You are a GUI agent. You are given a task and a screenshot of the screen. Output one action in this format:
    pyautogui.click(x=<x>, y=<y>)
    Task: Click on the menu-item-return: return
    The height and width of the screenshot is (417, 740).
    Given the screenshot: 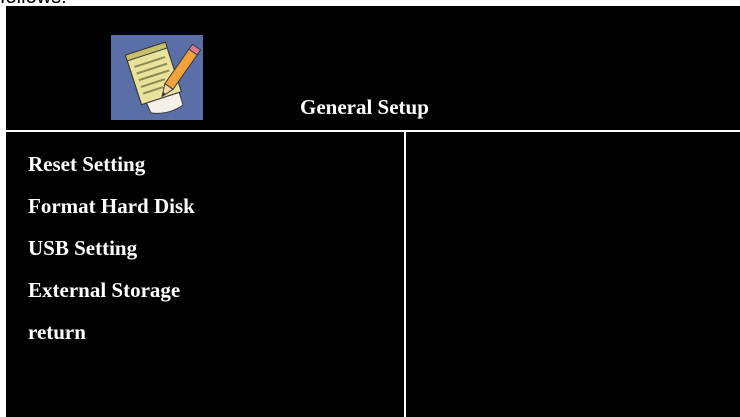 What is the action you would take?
    pyautogui.click(x=111, y=338)
    